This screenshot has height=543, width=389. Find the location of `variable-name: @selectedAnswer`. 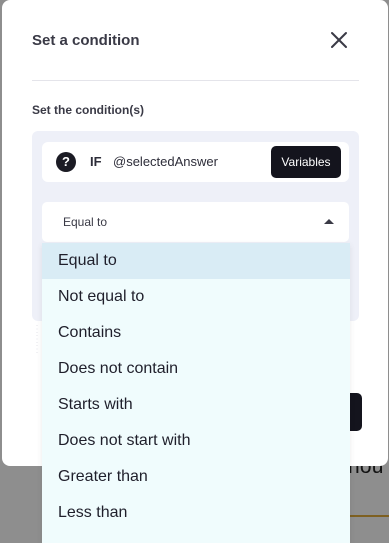

variable-name: @selectedAnswer is located at coordinates (165, 161).